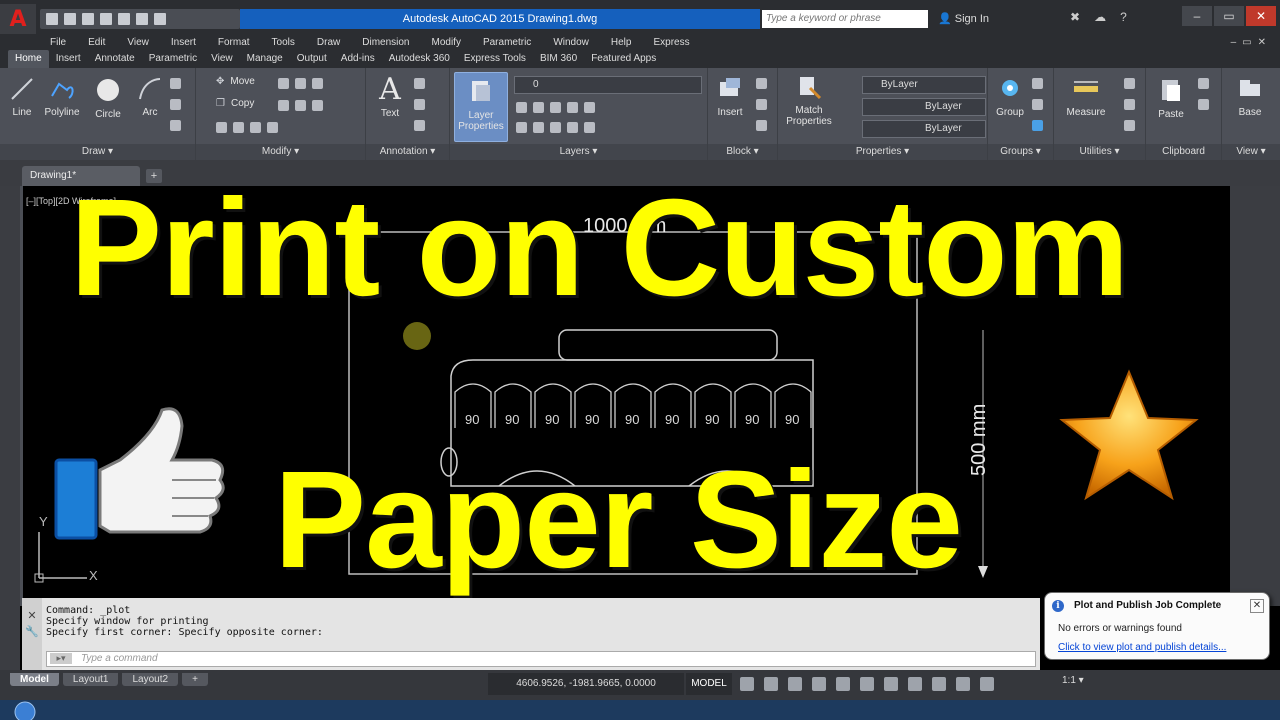  I want to click on polar-icon, so click(819, 684).